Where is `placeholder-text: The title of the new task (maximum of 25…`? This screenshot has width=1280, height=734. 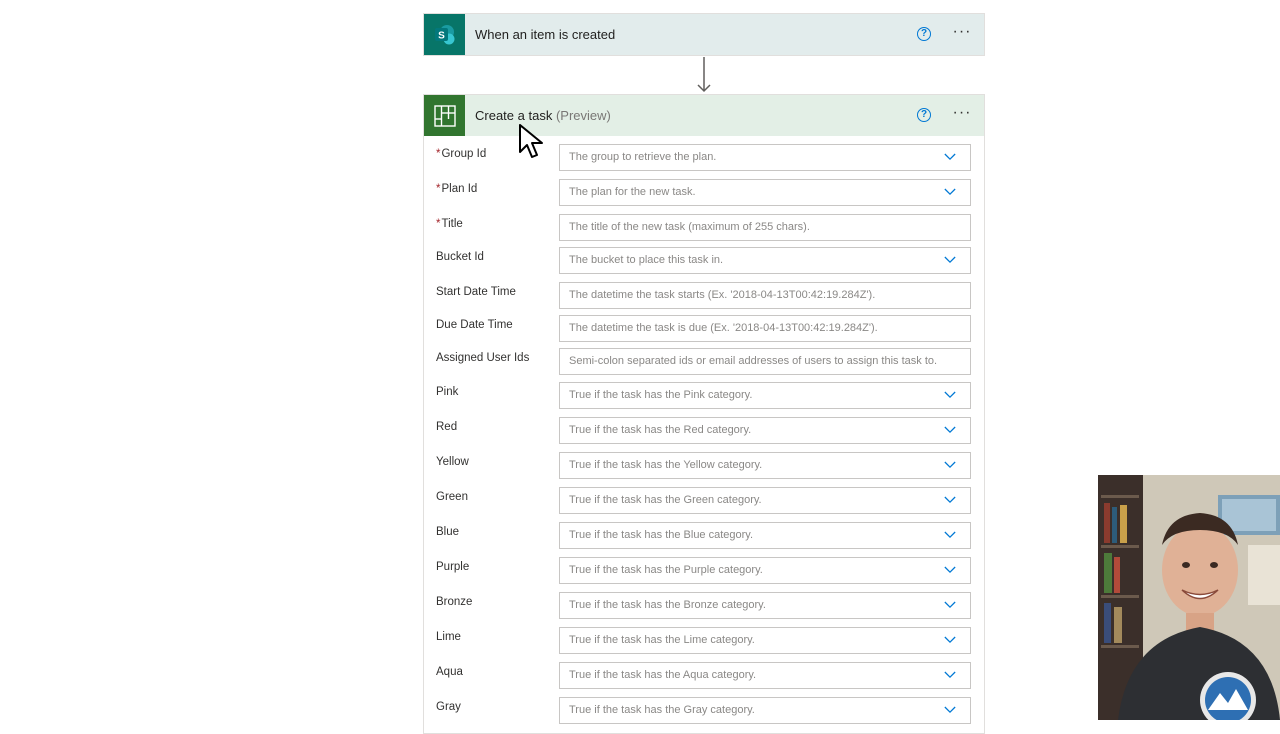 placeholder-text: The title of the new task (maximum of 25… is located at coordinates (689, 227).